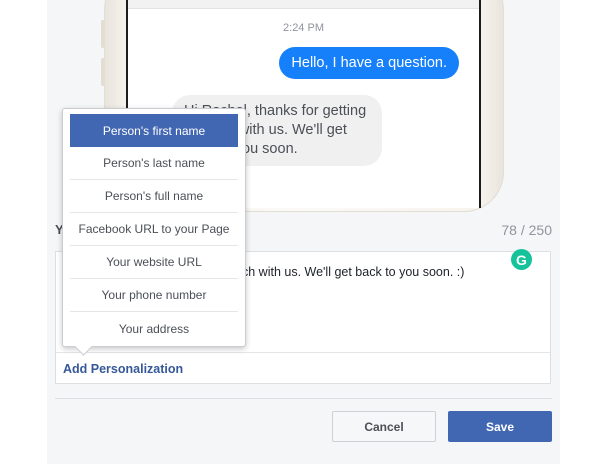  What do you see at coordinates (369, 63) in the screenshot?
I see `outgoing-message-bubble: Hello, I have a question.` at bounding box center [369, 63].